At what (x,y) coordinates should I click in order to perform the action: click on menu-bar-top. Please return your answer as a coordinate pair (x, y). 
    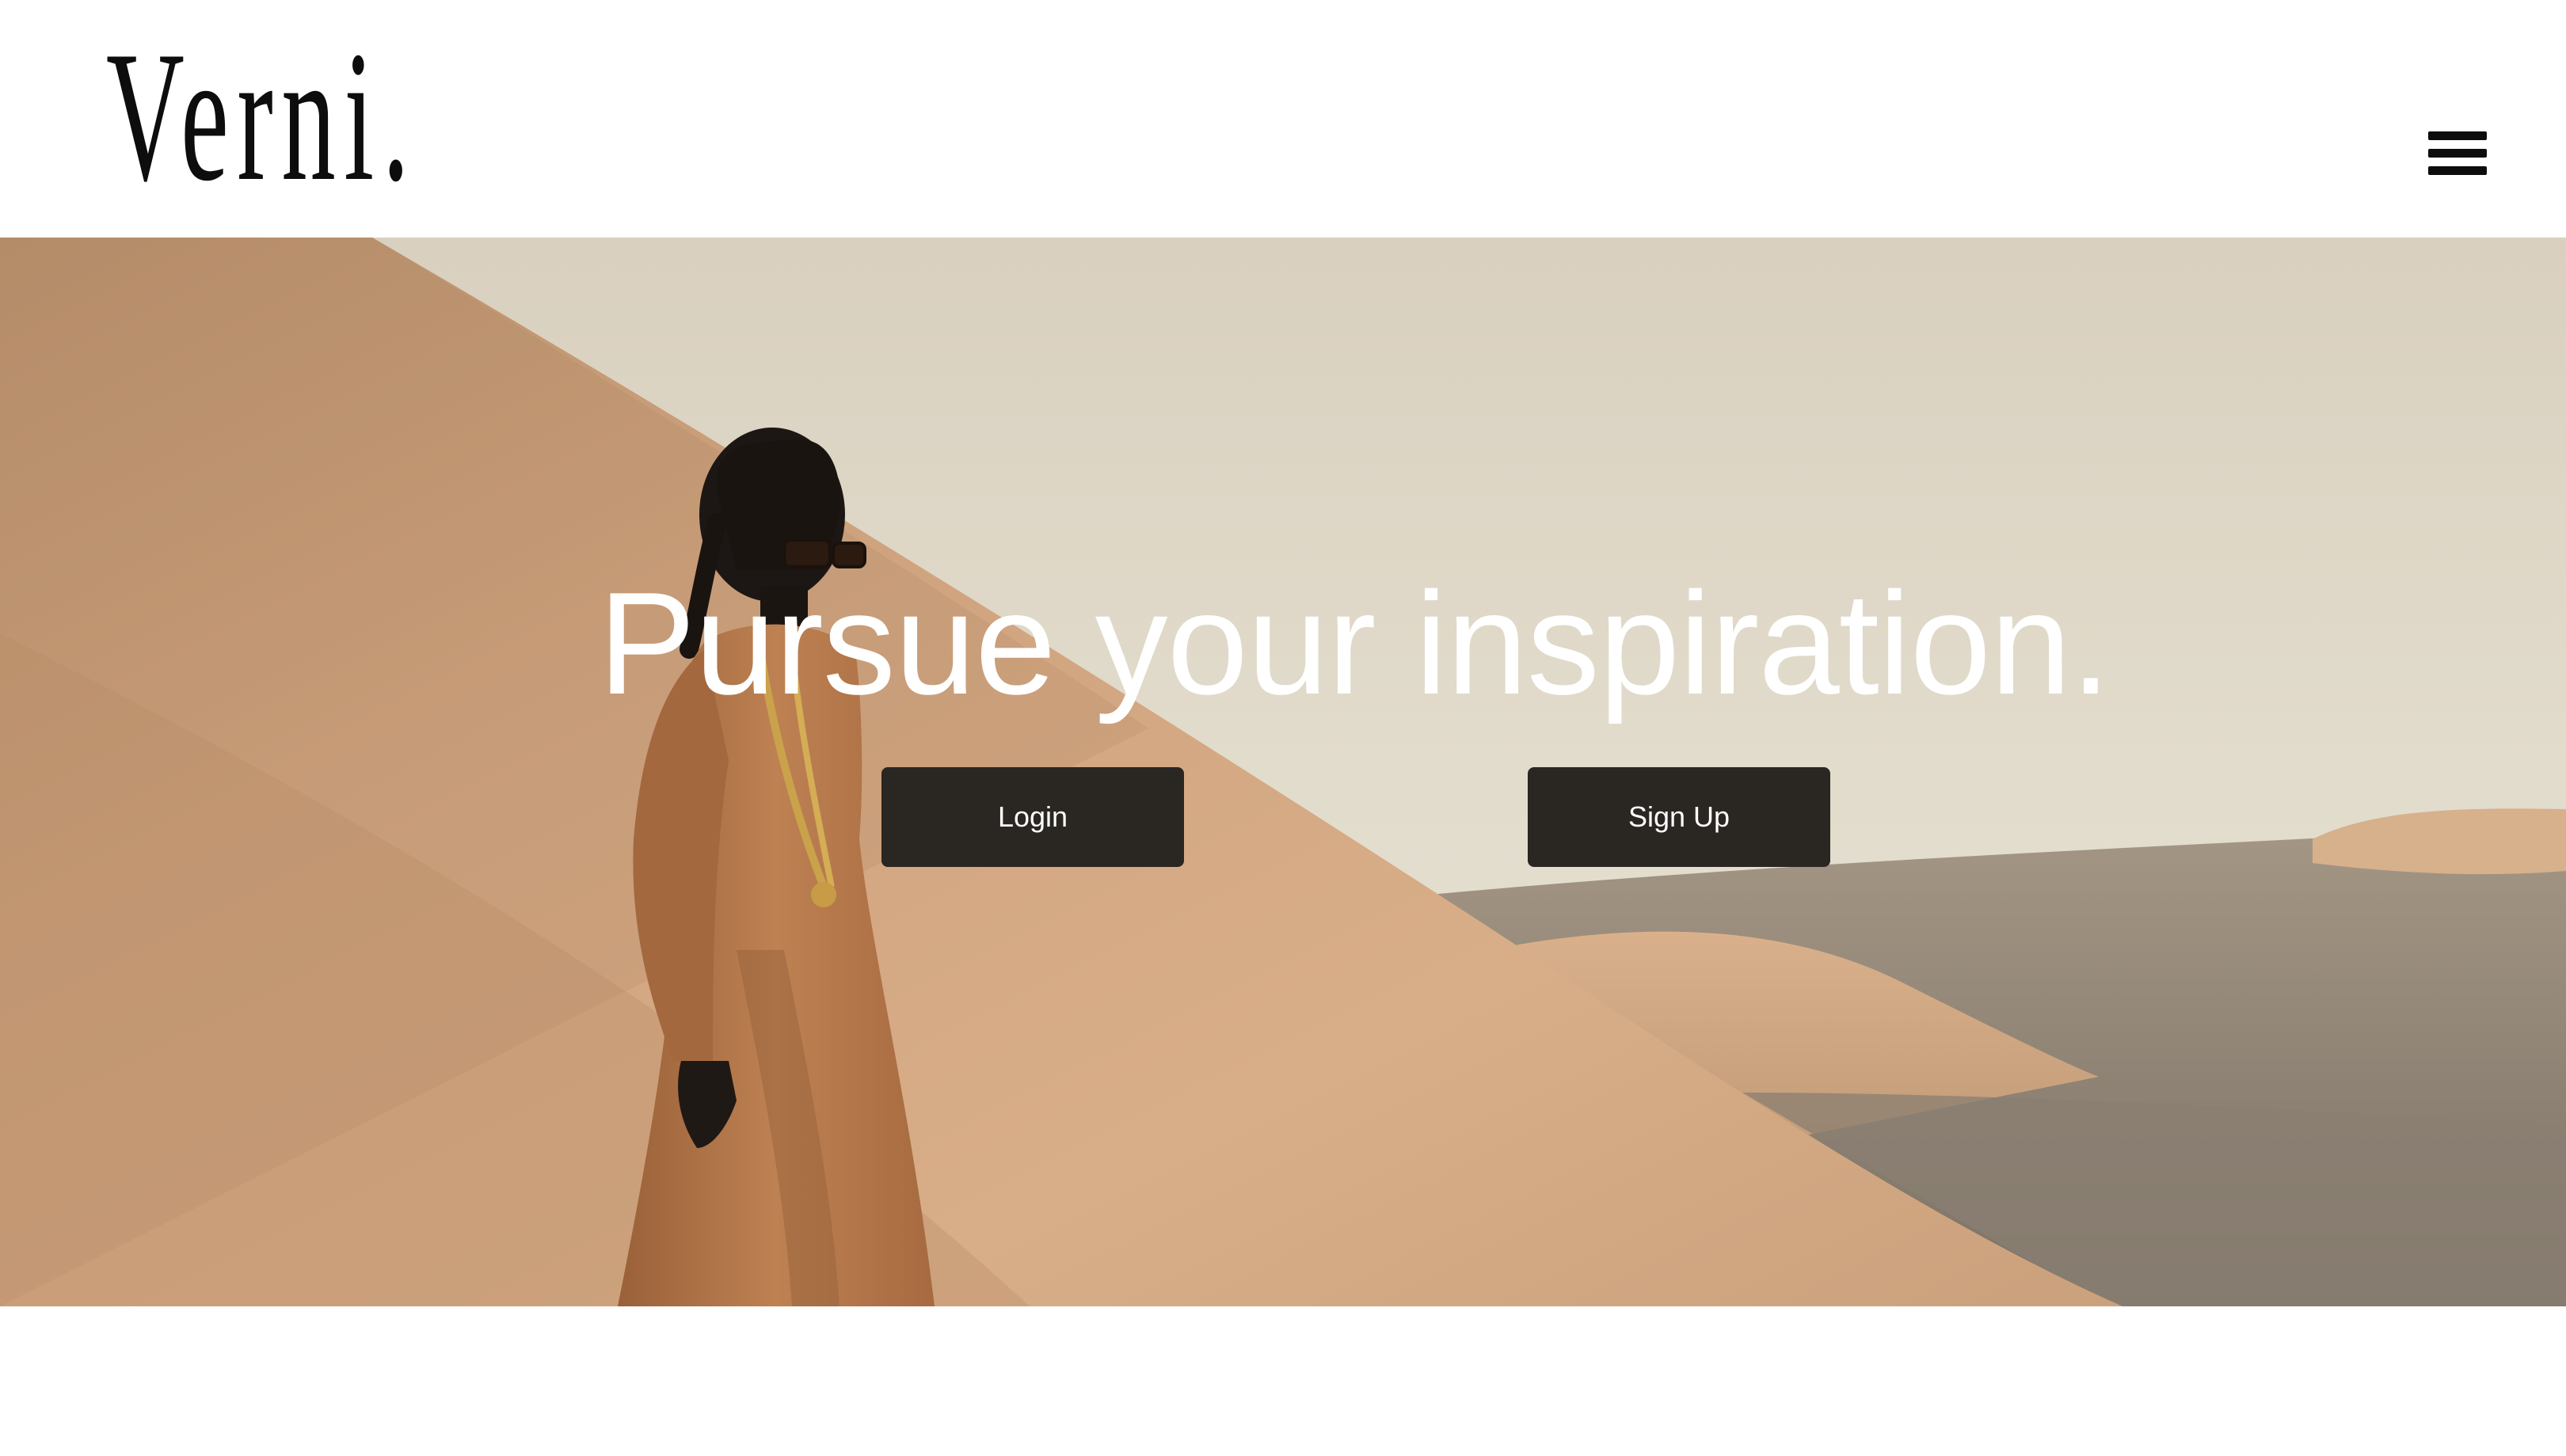
    Looking at the image, I should click on (2457, 135).